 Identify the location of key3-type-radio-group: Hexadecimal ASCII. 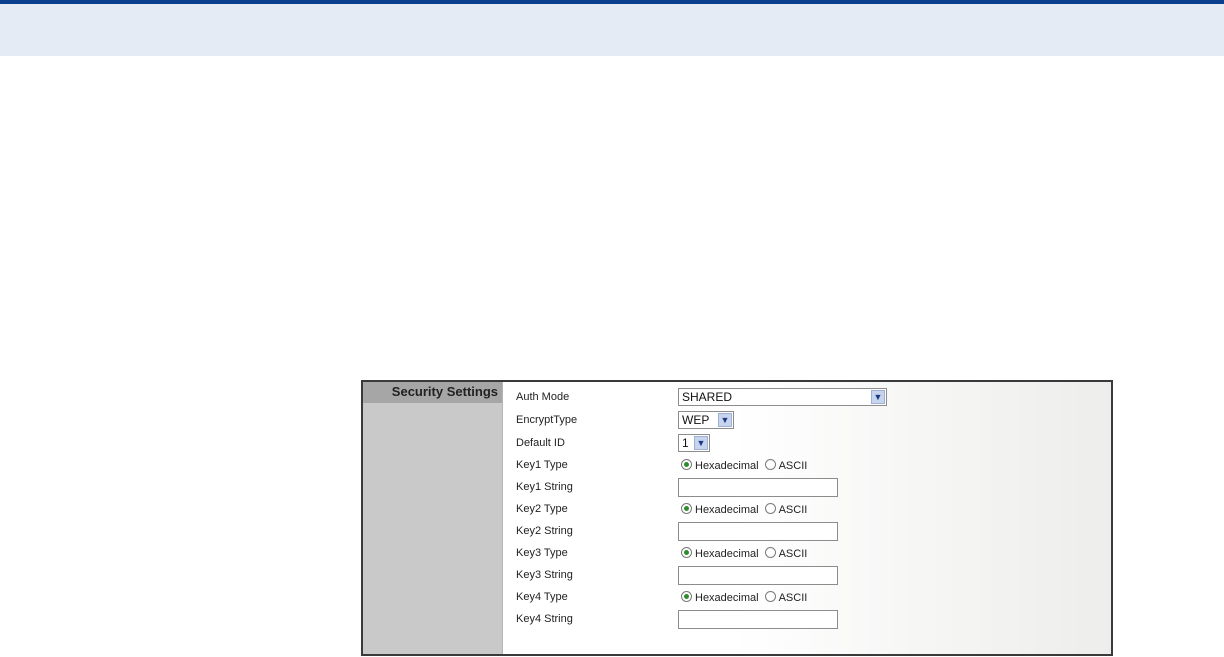
(744, 553).